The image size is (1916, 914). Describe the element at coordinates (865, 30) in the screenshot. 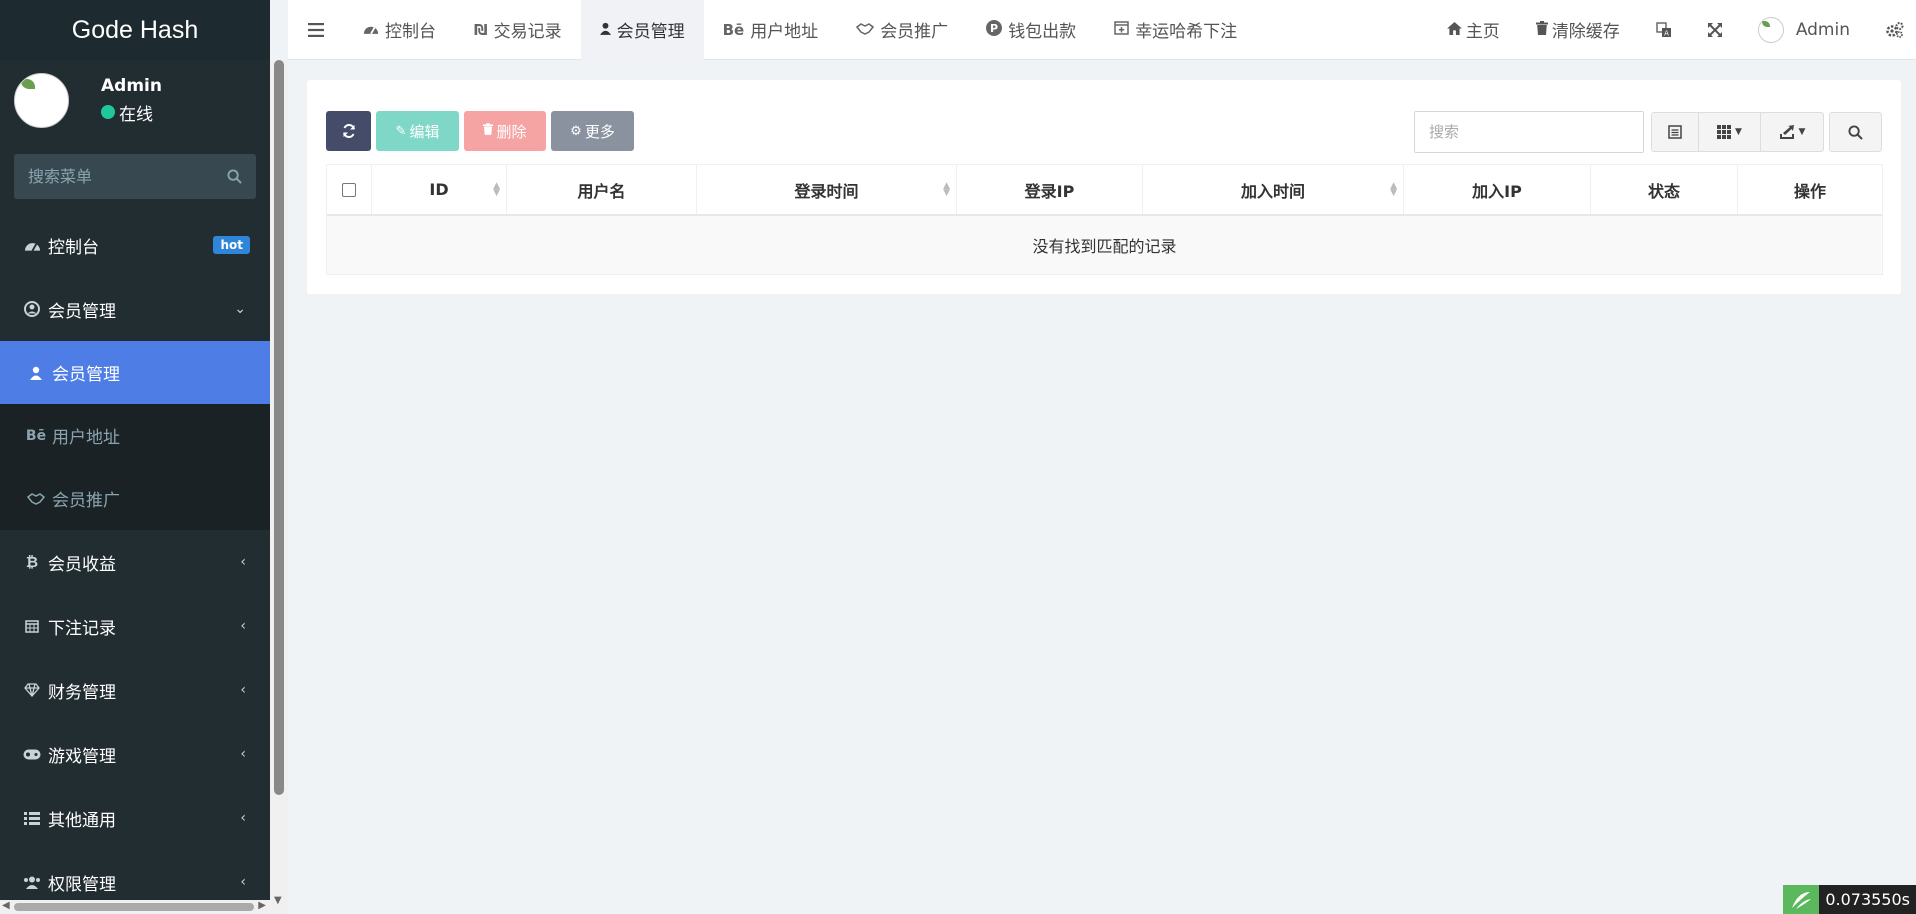

I see `handshake-icon` at that location.